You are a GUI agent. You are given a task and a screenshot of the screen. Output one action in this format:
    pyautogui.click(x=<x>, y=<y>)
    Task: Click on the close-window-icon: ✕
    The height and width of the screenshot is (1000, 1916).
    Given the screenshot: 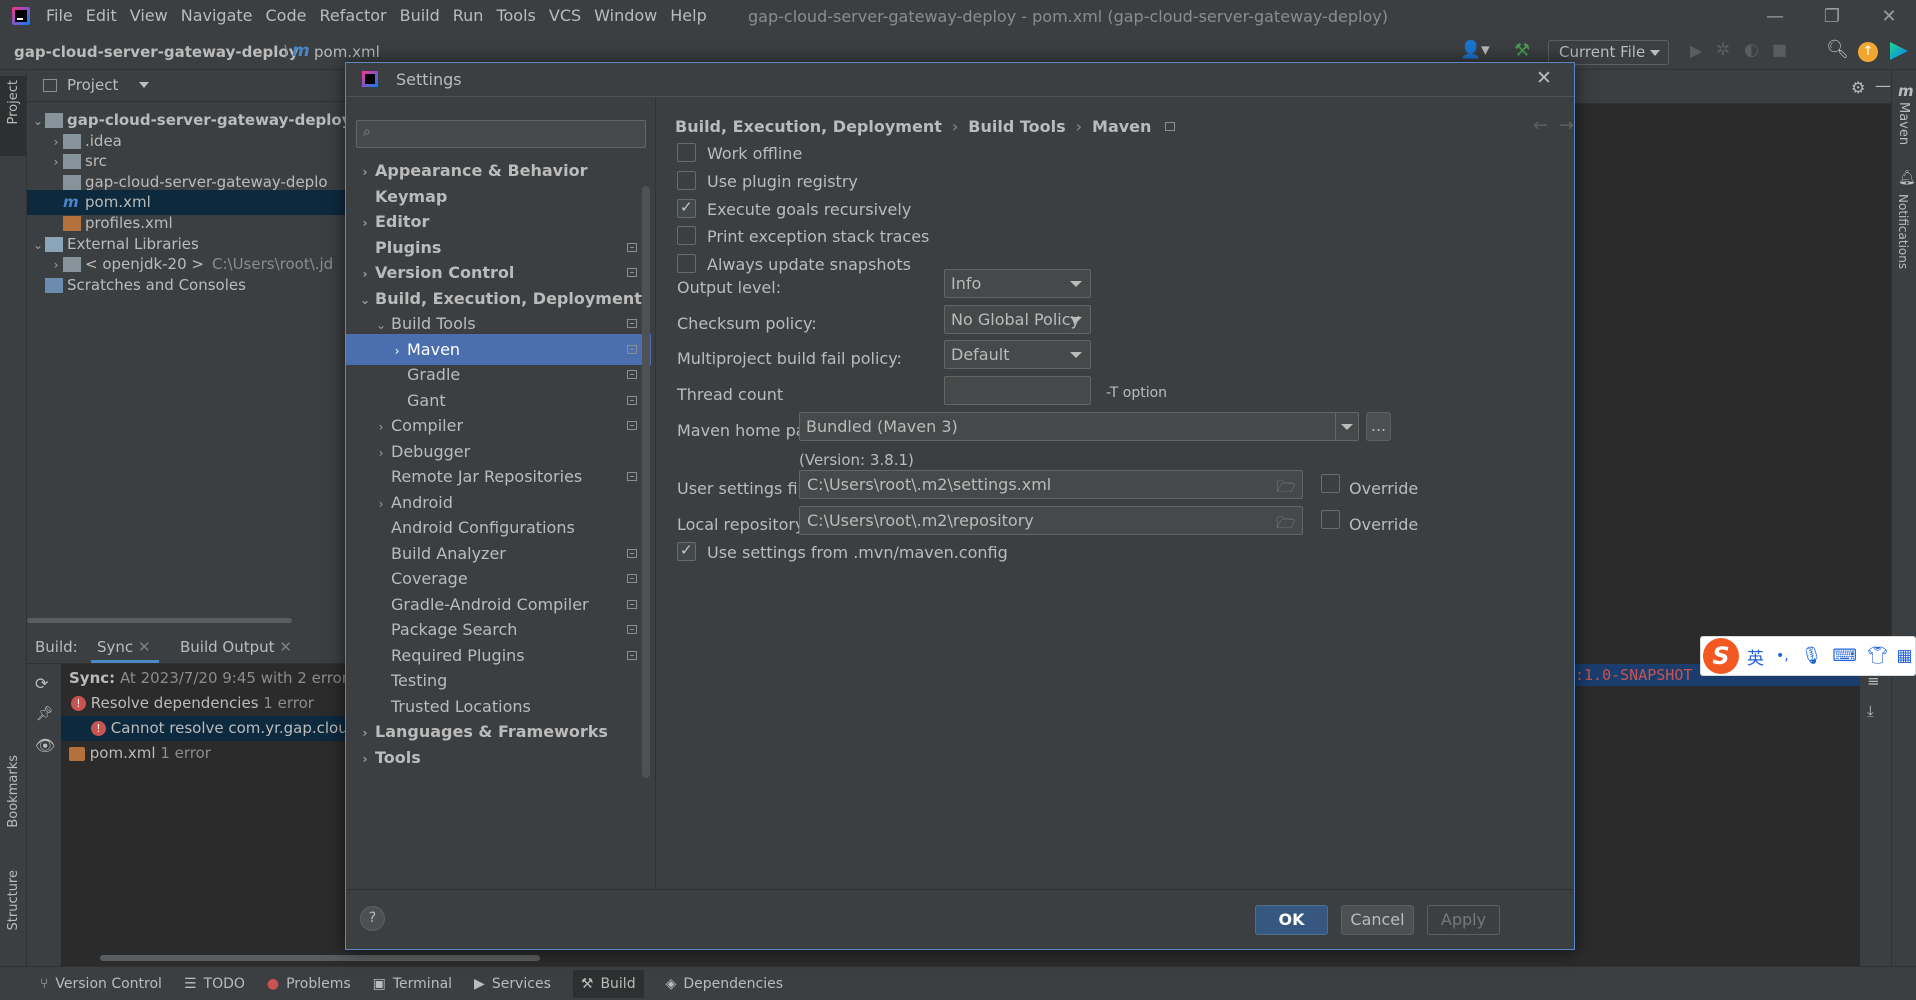 What is the action you would take?
    pyautogui.click(x=1889, y=17)
    